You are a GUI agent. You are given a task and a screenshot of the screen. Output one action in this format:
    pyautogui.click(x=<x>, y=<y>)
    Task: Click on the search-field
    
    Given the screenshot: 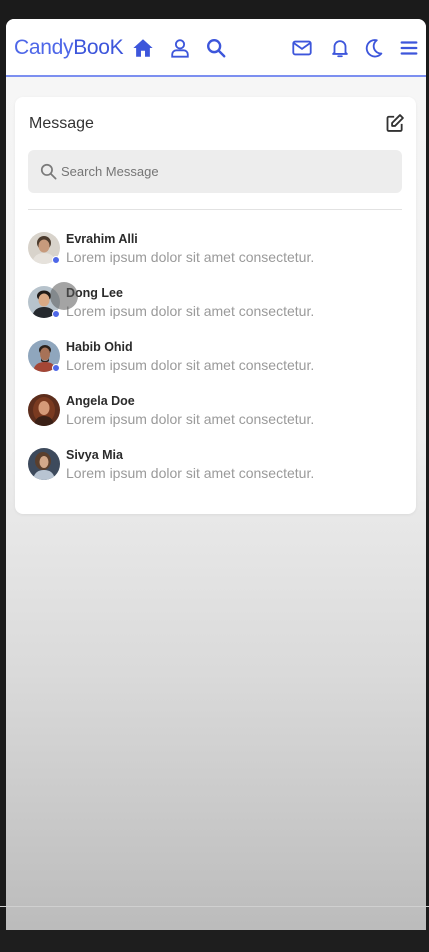 What is the action you would take?
    pyautogui.click(x=215, y=171)
    